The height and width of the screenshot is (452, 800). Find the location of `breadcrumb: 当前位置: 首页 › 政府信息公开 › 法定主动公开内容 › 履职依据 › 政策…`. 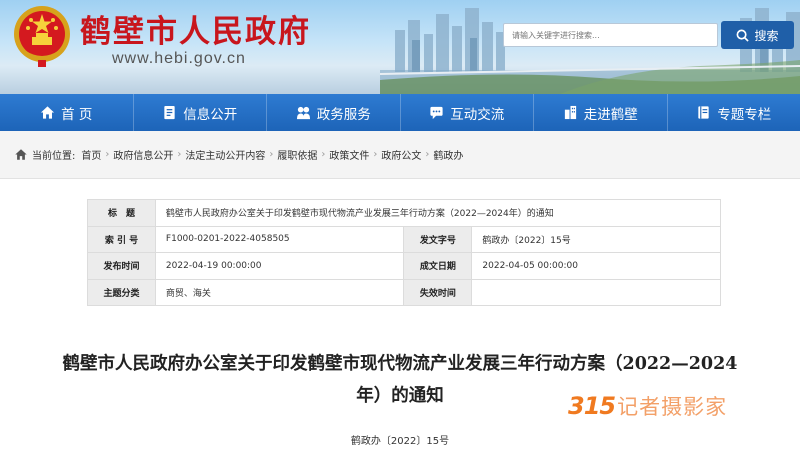

breadcrumb: 当前位置: 首页 › 政府信息公开 › 法定主动公开内容 › 履职依据 › 政策… is located at coordinates (400, 155).